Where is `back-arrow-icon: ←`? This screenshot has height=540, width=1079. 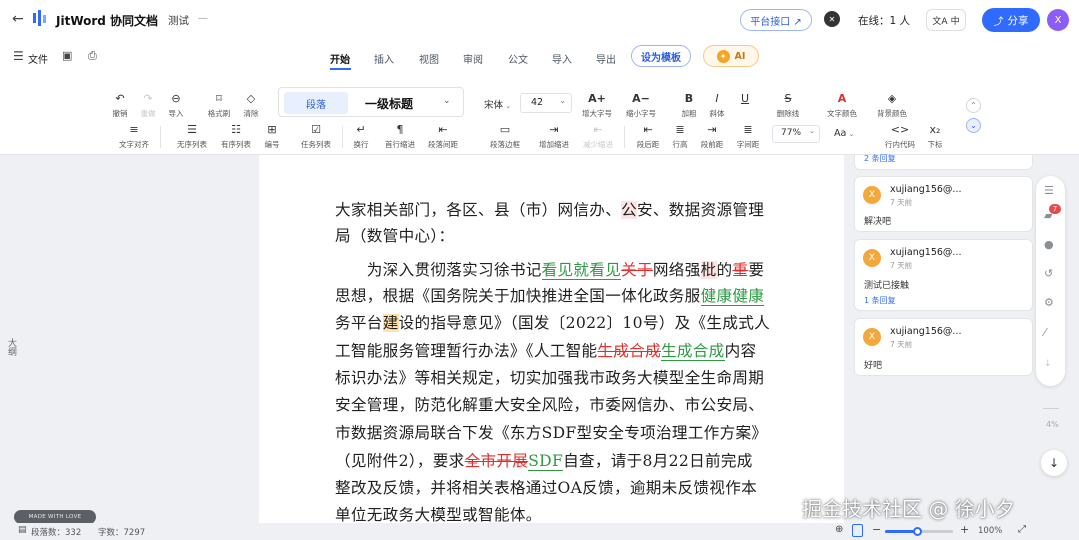 back-arrow-icon: ← is located at coordinates (18, 19).